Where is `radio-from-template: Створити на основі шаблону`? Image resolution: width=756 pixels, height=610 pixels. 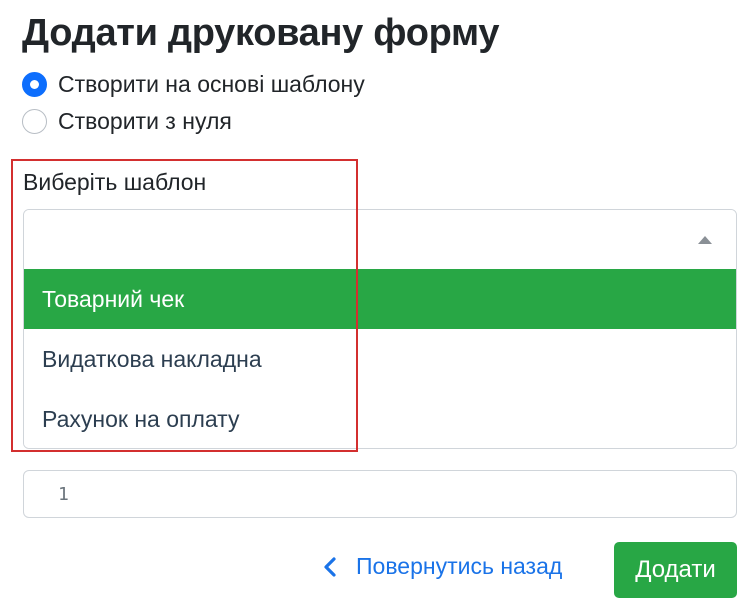 radio-from-template: Створити на основі шаблону is located at coordinates (193, 84).